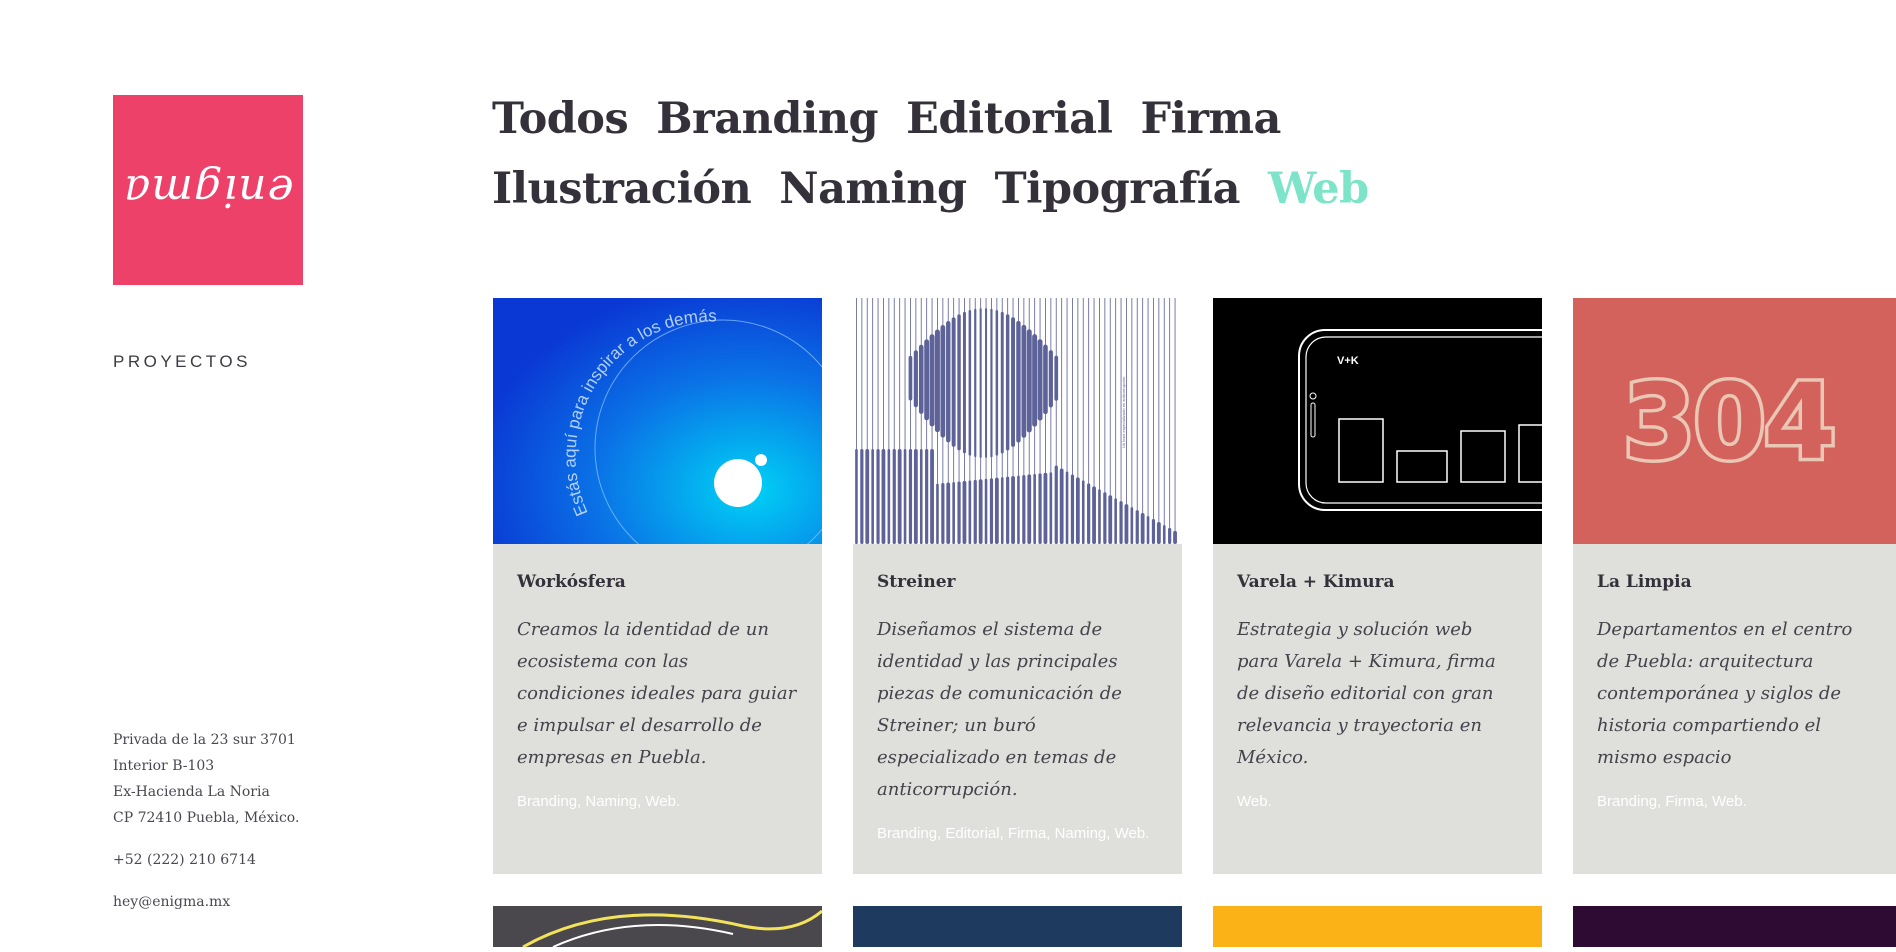 This screenshot has height=952, width=1896. Describe the element at coordinates (560, 119) in the screenshot. I see `filter-todos: Todos` at that location.